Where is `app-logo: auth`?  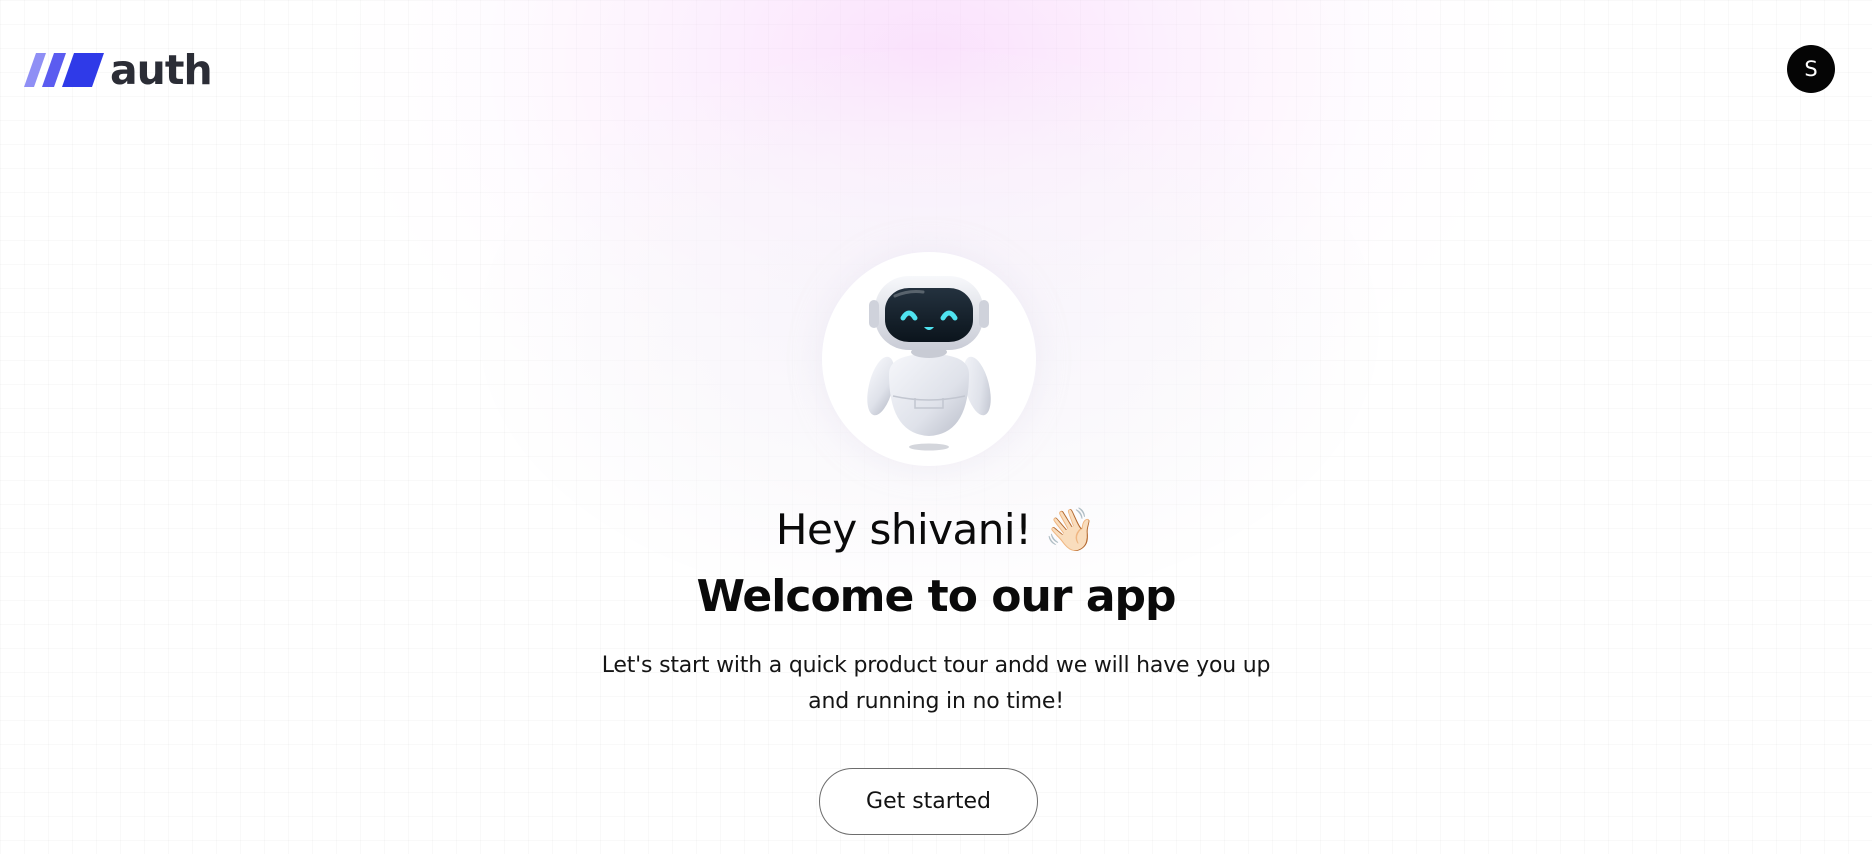
app-logo: auth is located at coordinates (118, 70).